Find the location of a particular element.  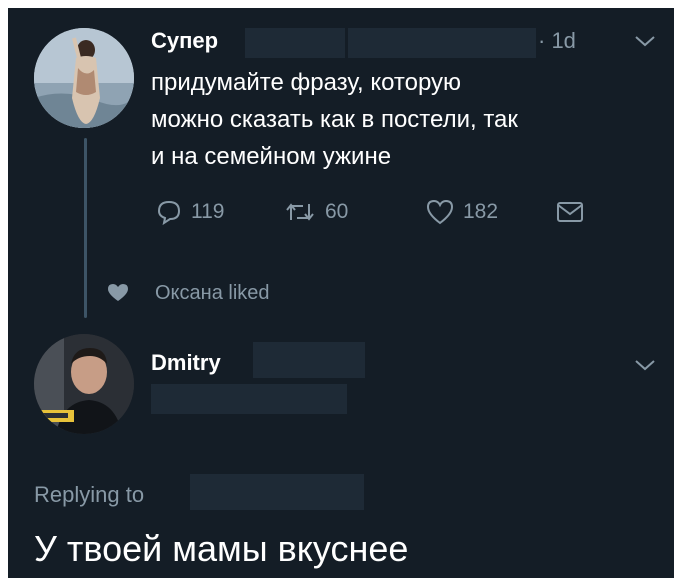

tweet-text-line: можно сказать как в постели, так is located at coordinates (334, 119).